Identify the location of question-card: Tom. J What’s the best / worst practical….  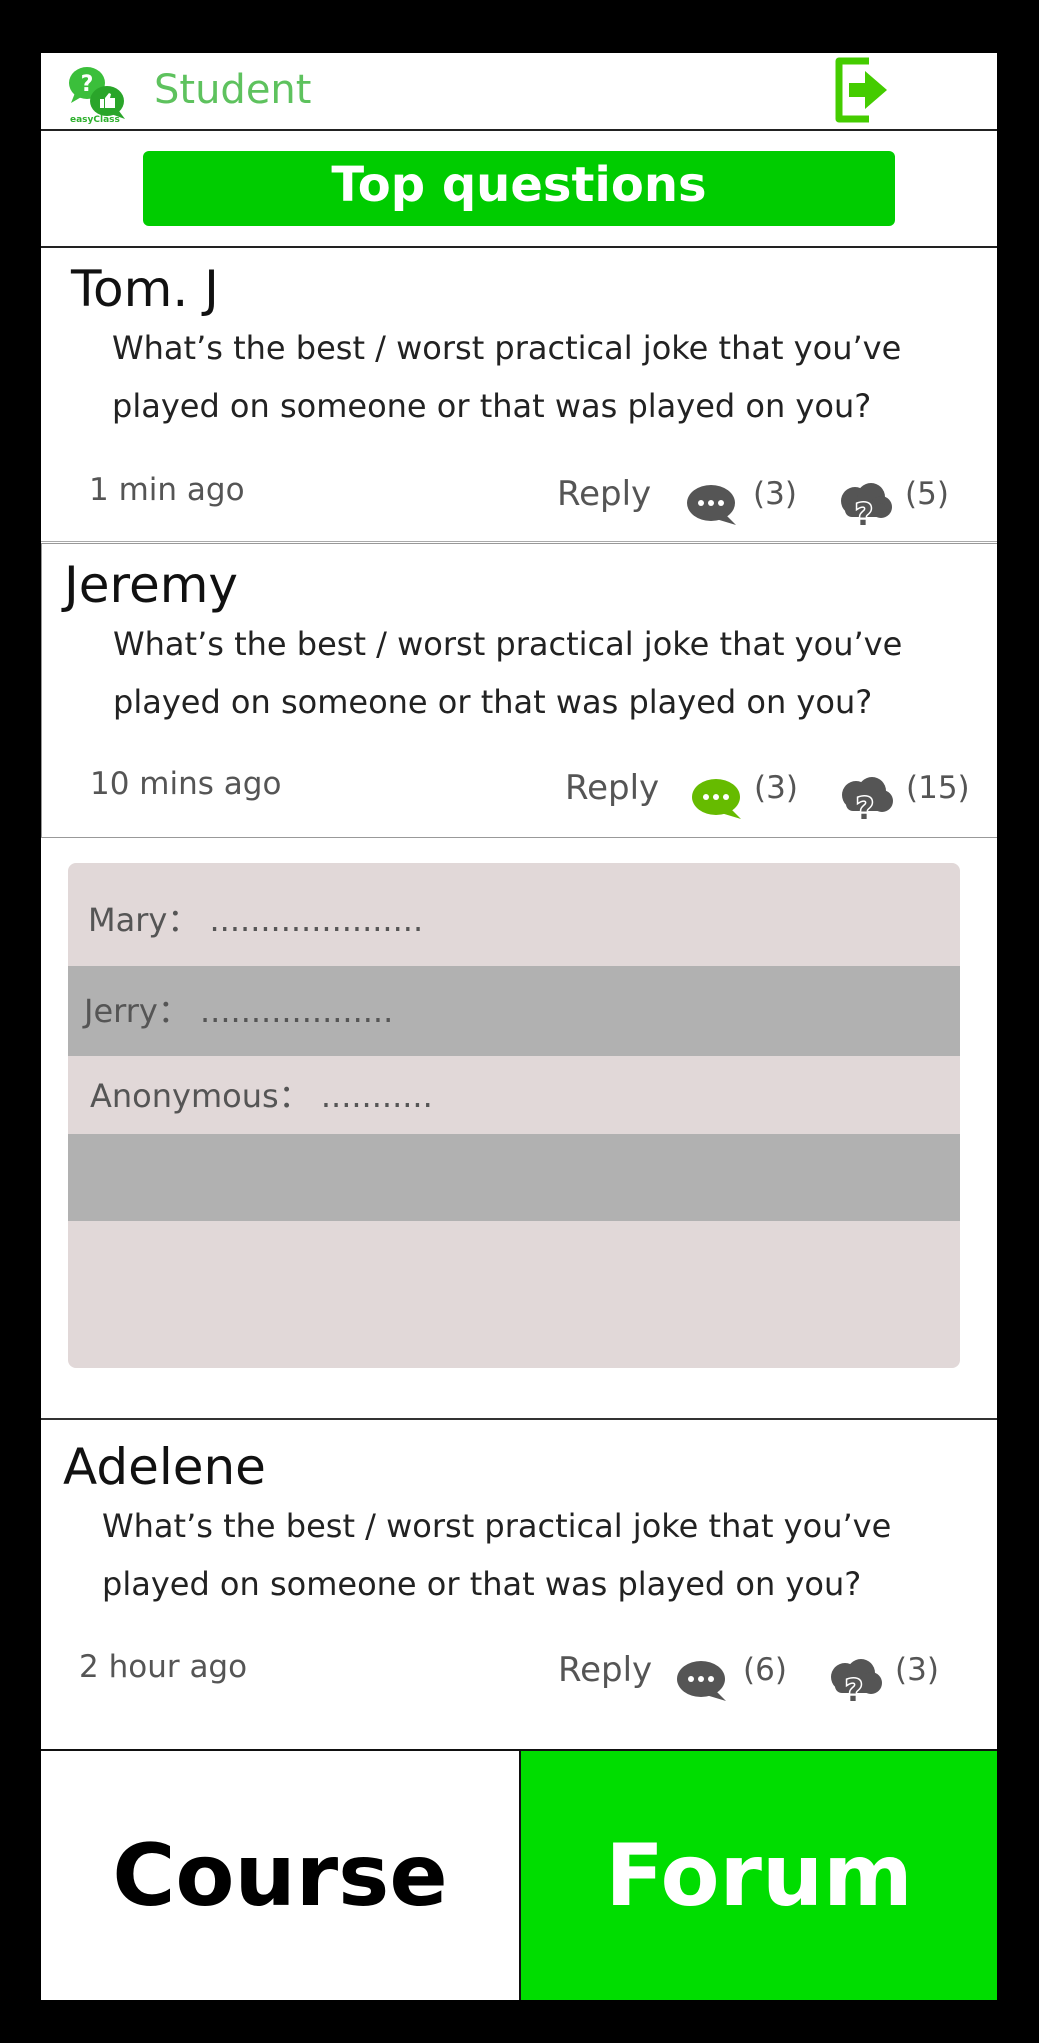
(519, 396).